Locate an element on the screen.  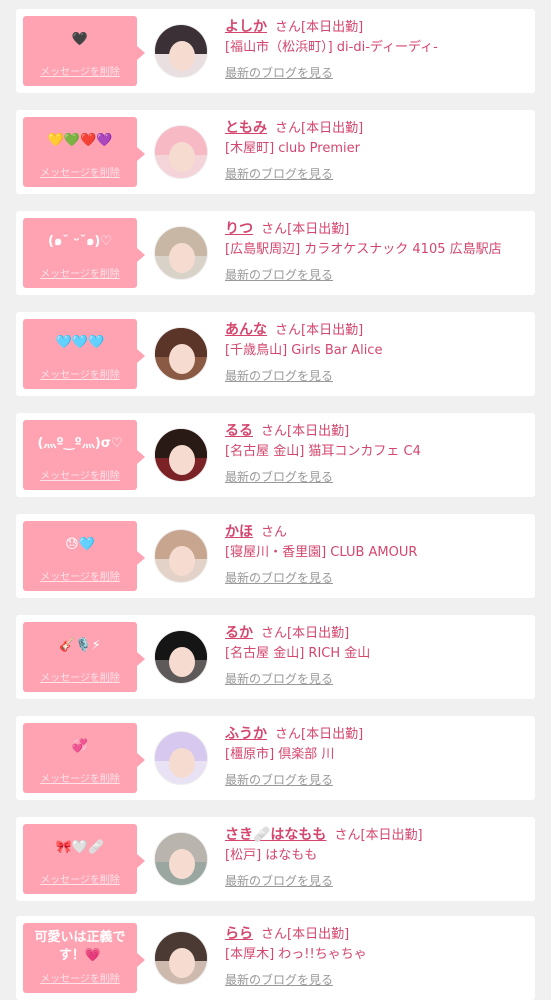
message-text: 💛💚❤️💜 is located at coordinates (80, 140).